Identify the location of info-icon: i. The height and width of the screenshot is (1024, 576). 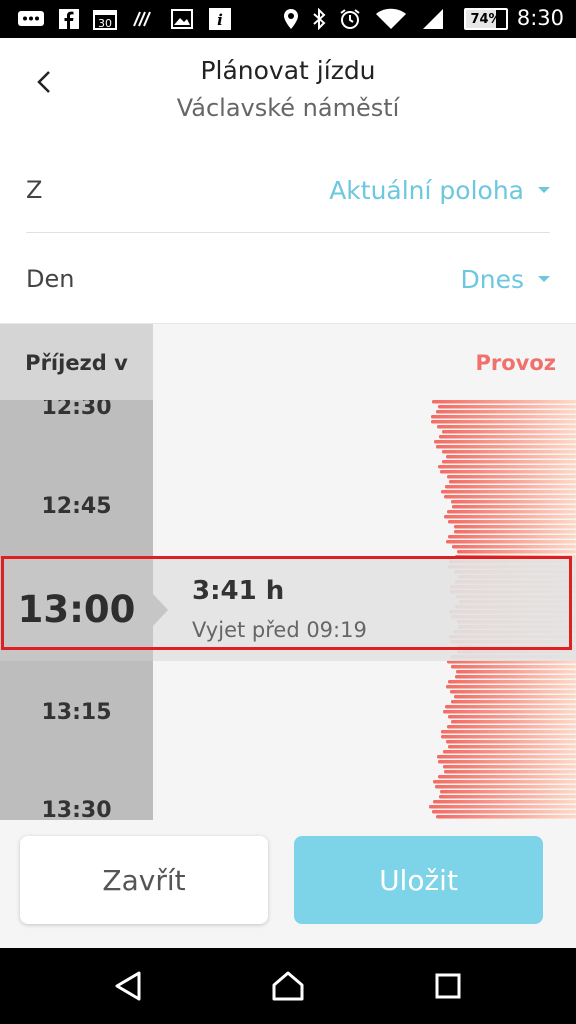
(220, 19).